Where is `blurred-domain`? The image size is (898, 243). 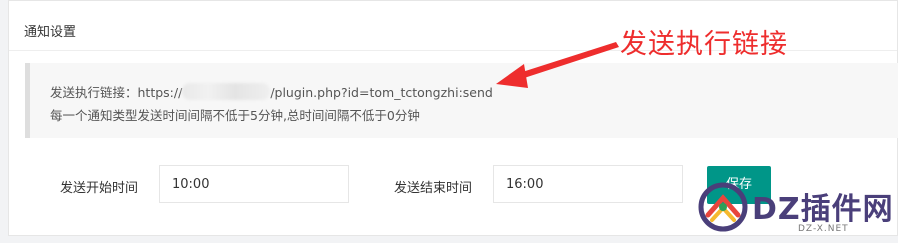 blurred-domain is located at coordinates (226, 91).